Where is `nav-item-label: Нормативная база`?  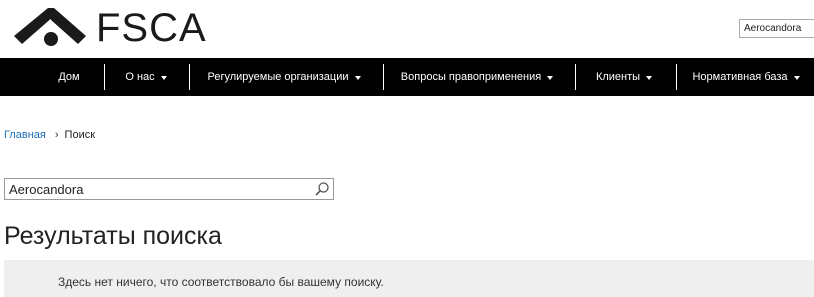
nav-item-label: Нормативная база is located at coordinates (740, 77).